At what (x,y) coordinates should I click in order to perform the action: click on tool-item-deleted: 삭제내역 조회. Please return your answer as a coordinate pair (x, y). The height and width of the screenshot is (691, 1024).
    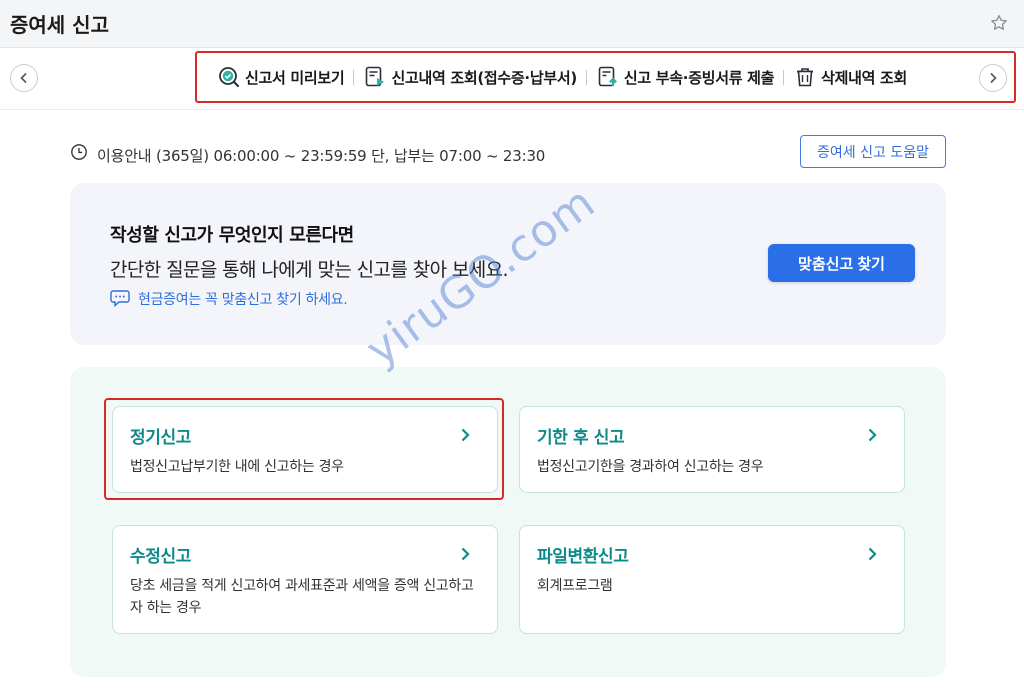
    Looking at the image, I should click on (850, 77).